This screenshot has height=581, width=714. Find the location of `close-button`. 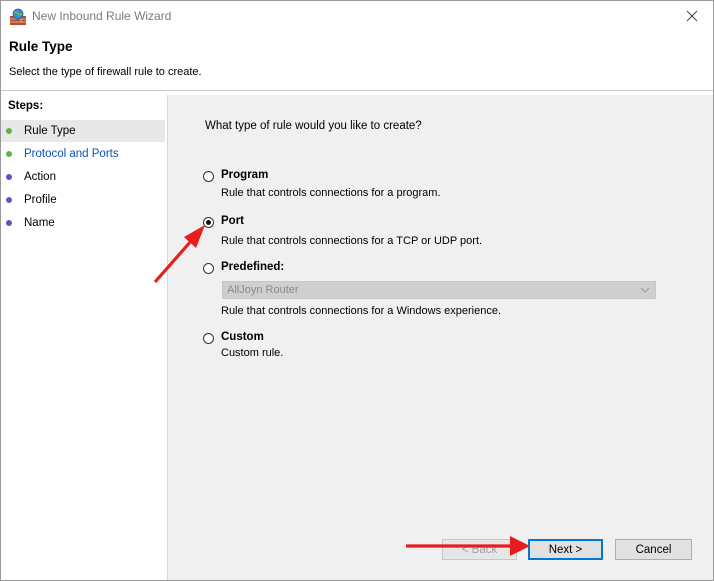

close-button is located at coordinates (692, 16).